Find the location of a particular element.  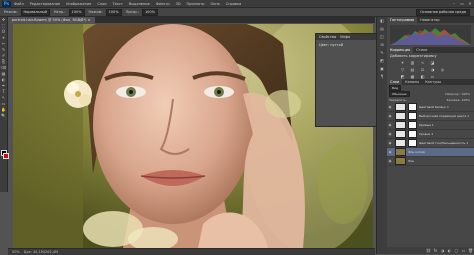

dock-panel-icon: ◧ is located at coordinates (382, 21).